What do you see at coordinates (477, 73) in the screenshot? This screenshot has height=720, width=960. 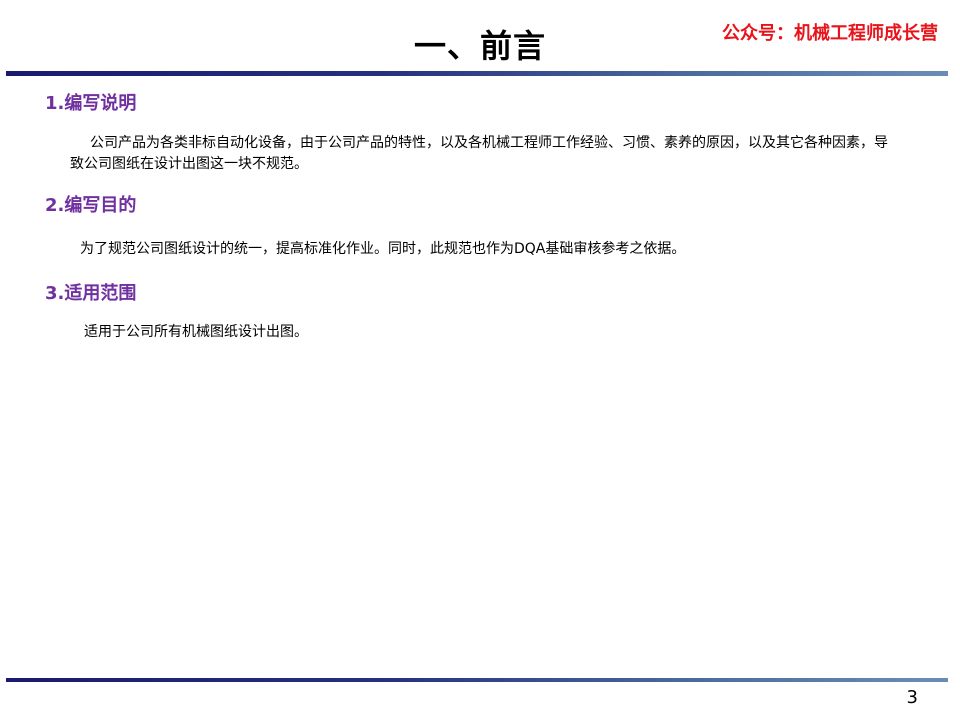 I see `header-divider` at bounding box center [477, 73].